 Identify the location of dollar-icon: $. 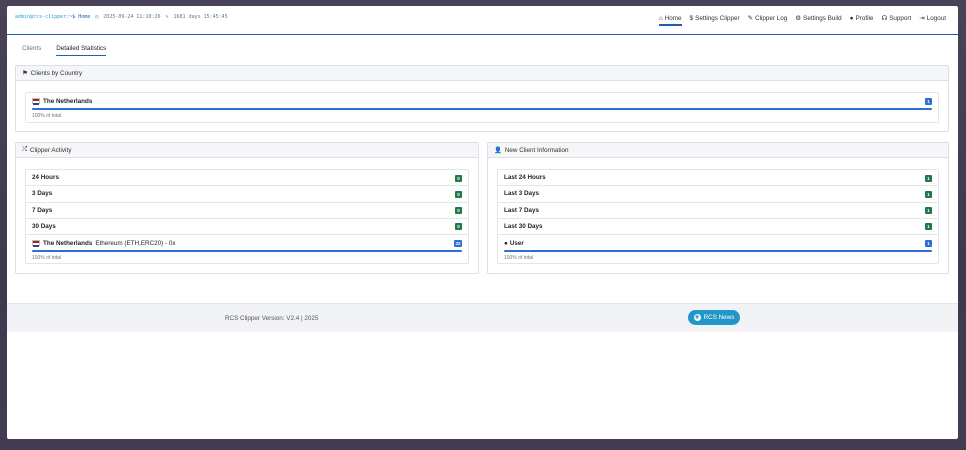
(691, 18).